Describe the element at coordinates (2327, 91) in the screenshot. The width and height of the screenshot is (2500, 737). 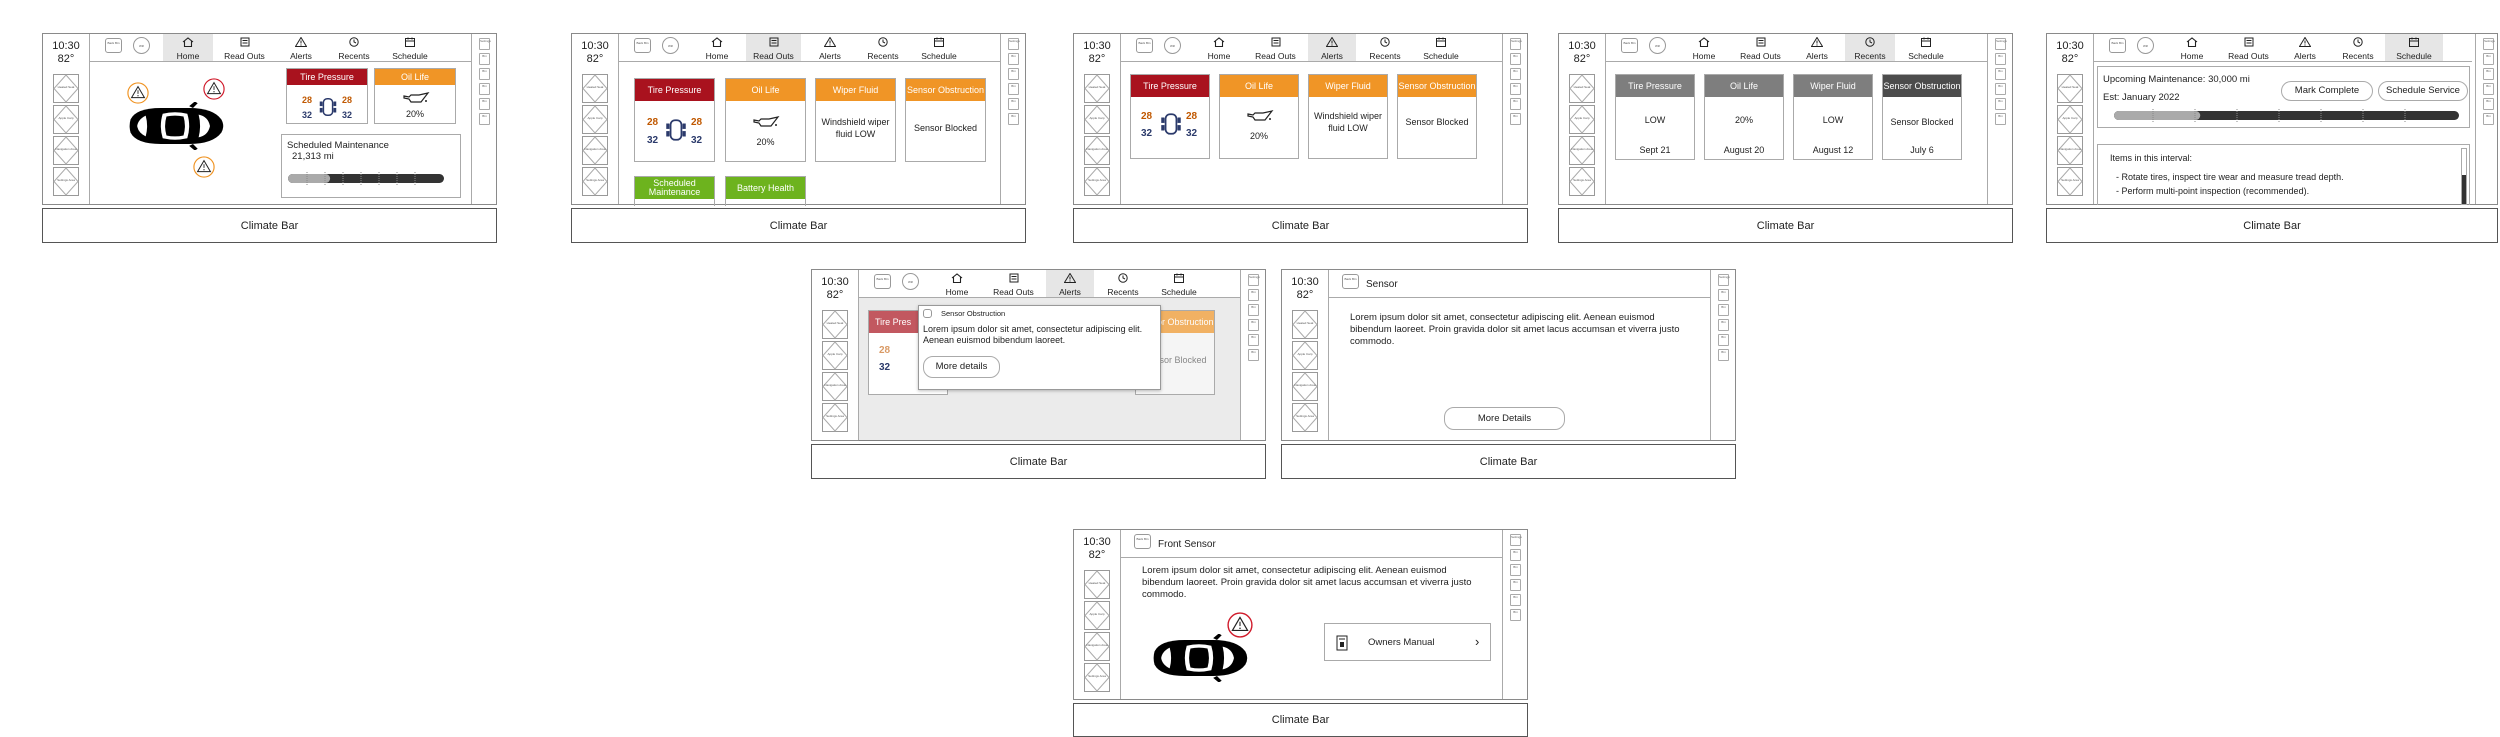
I see `mark-complete-button: Mark Complete` at that location.